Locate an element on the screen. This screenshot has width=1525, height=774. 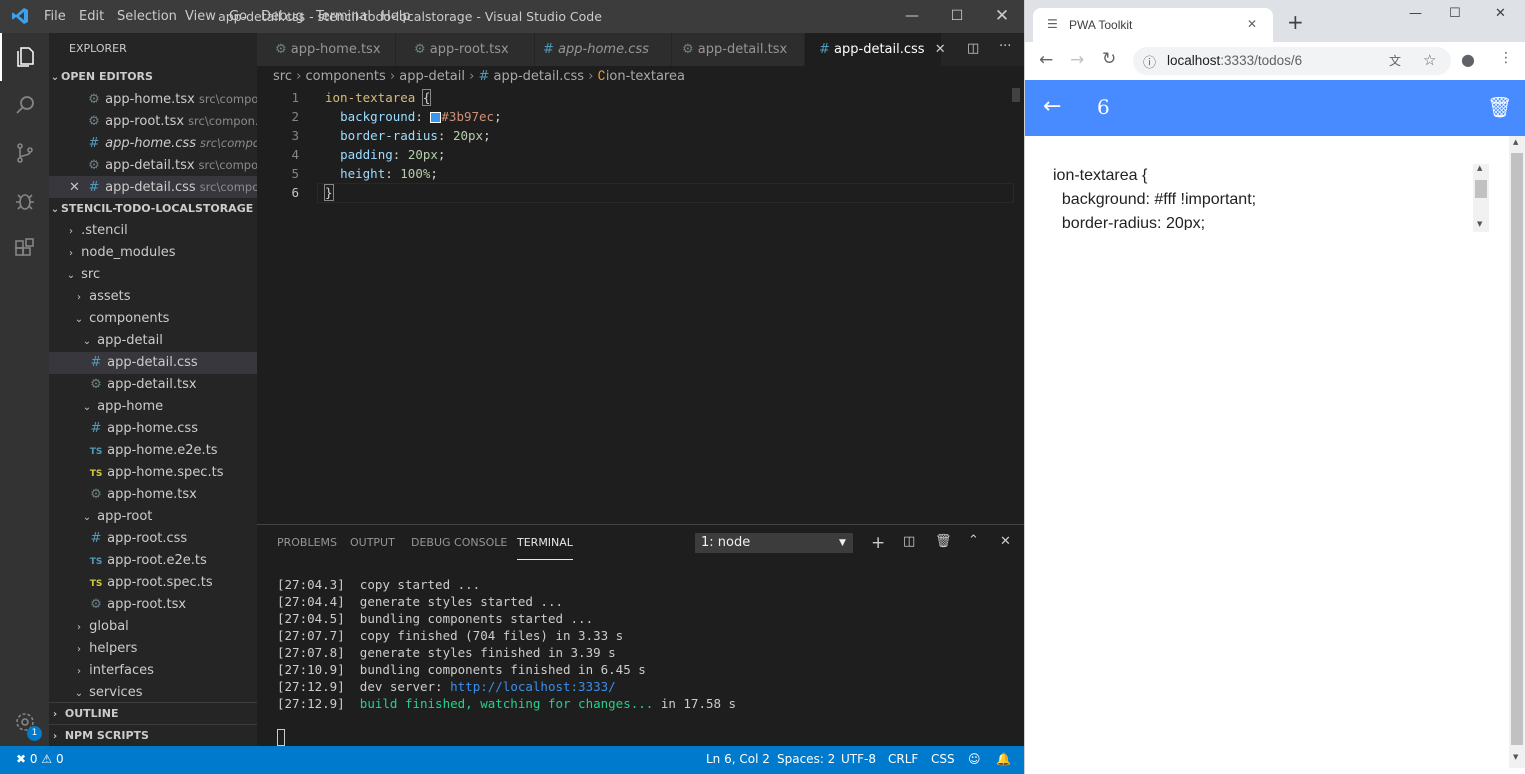
tree-folder: ⌄ components is located at coordinates (153, 319).